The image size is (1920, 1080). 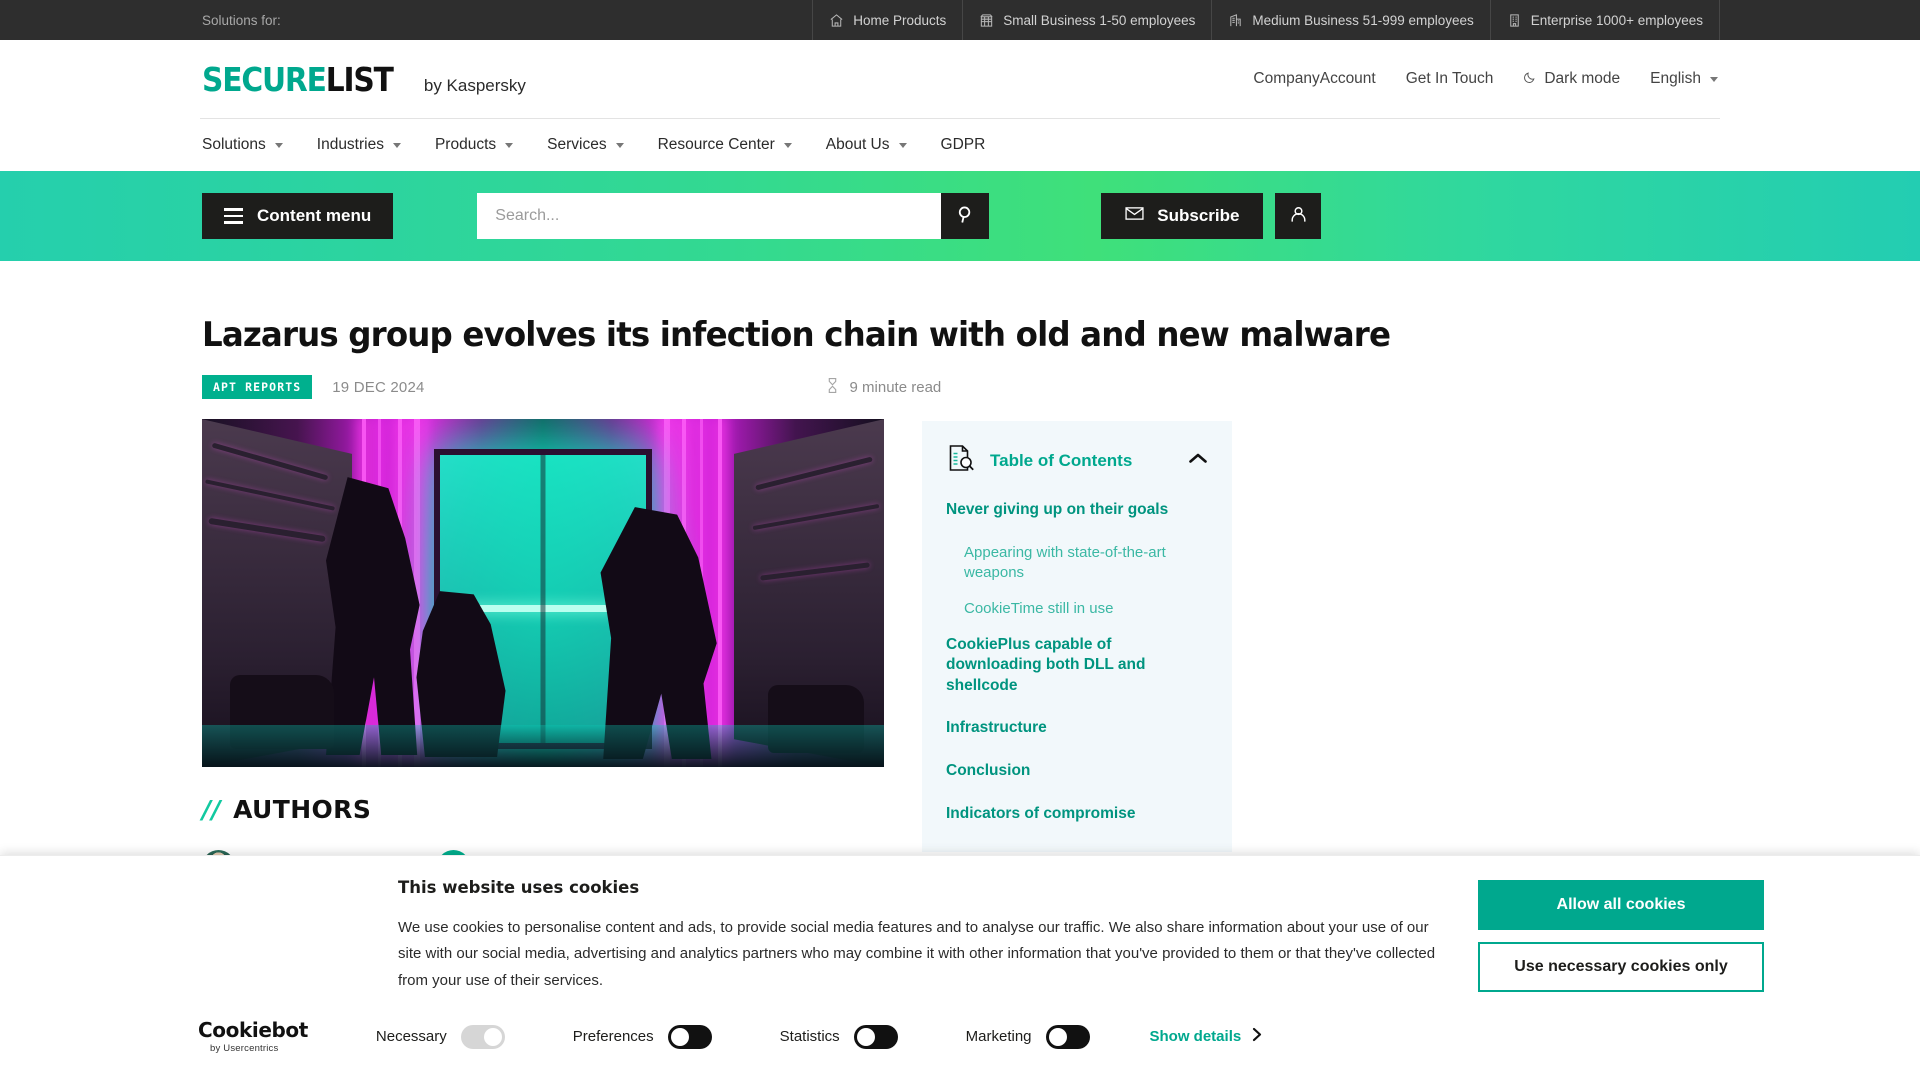 I want to click on logo-part-list: LIST, so click(x=359, y=79).